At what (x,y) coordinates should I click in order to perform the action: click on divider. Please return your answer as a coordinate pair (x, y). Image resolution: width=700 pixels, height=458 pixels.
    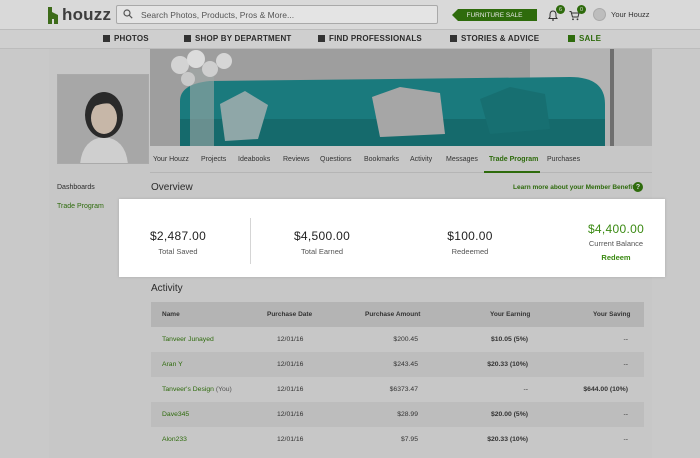
    Looking at the image, I should click on (250, 241).